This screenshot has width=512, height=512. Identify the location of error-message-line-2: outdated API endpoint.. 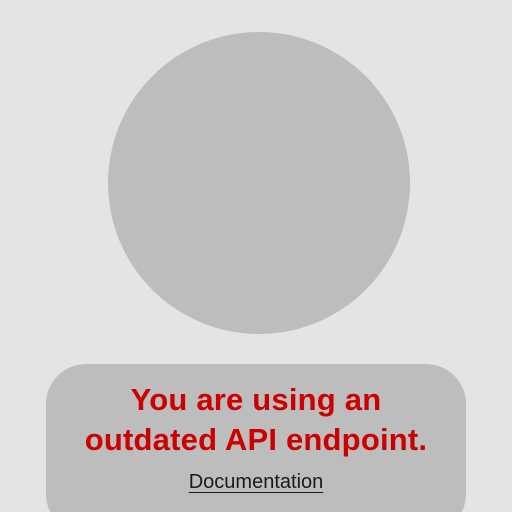
(256, 439).